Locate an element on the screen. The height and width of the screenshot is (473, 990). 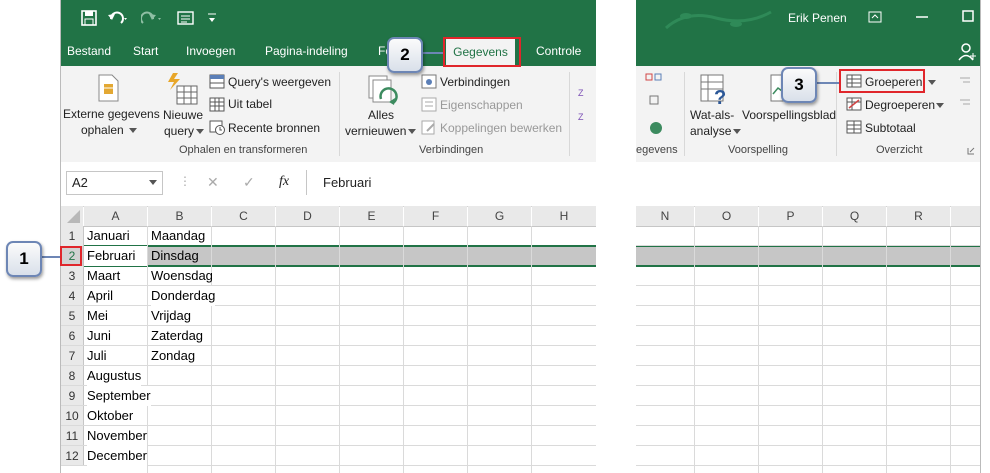
cell-a1: Januari is located at coordinates (108, 236).